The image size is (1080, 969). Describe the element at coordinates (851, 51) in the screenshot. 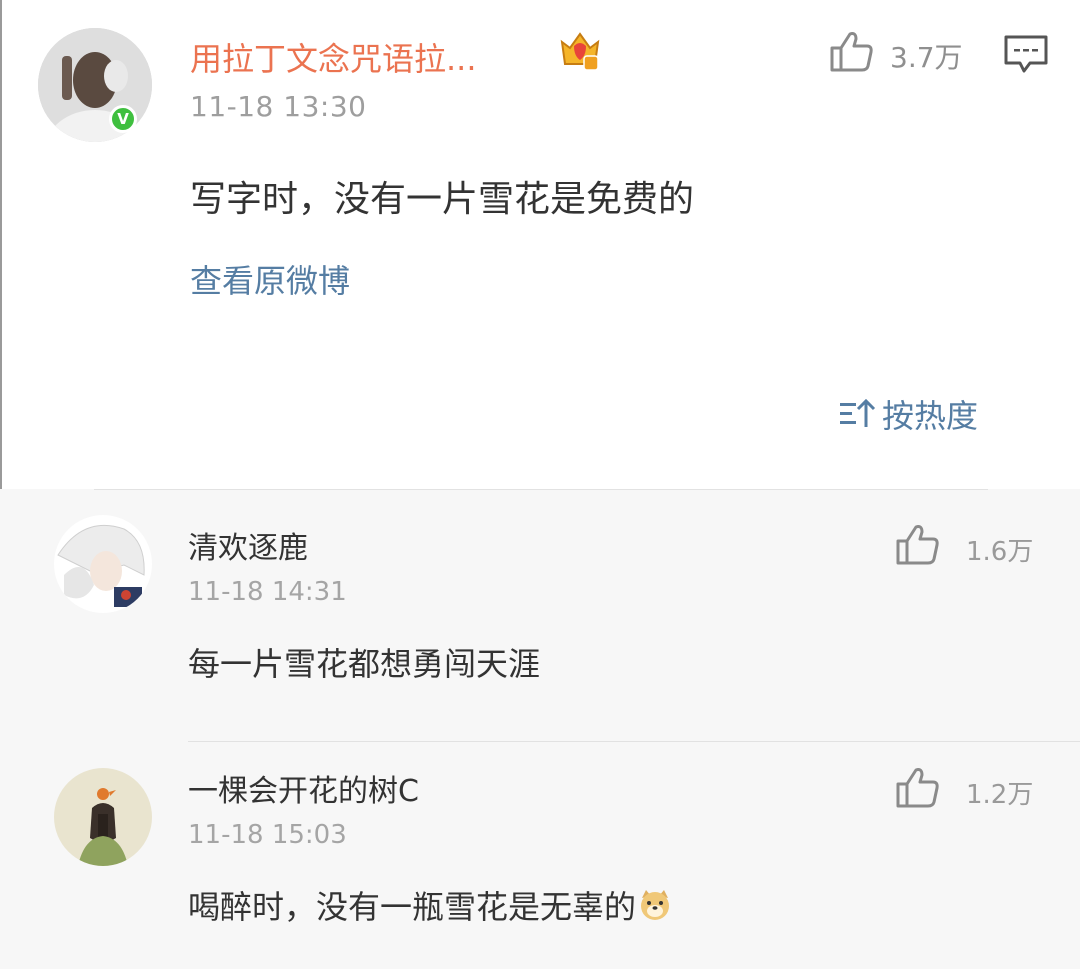

I see `main-like-icon` at that location.